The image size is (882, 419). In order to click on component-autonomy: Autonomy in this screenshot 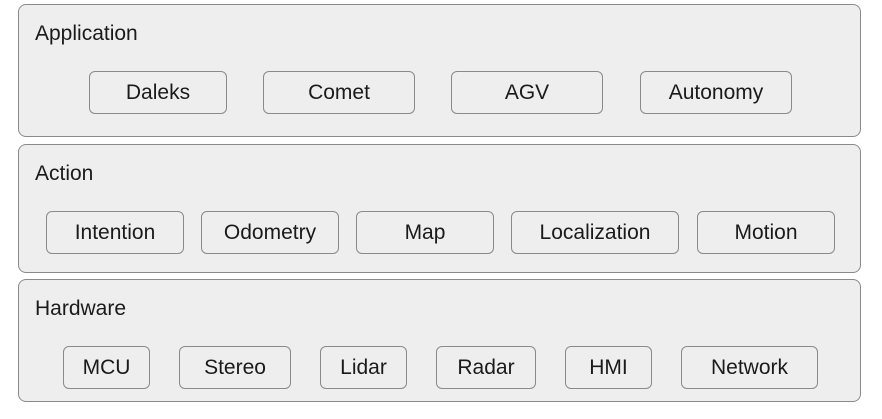, I will do `click(716, 92)`.